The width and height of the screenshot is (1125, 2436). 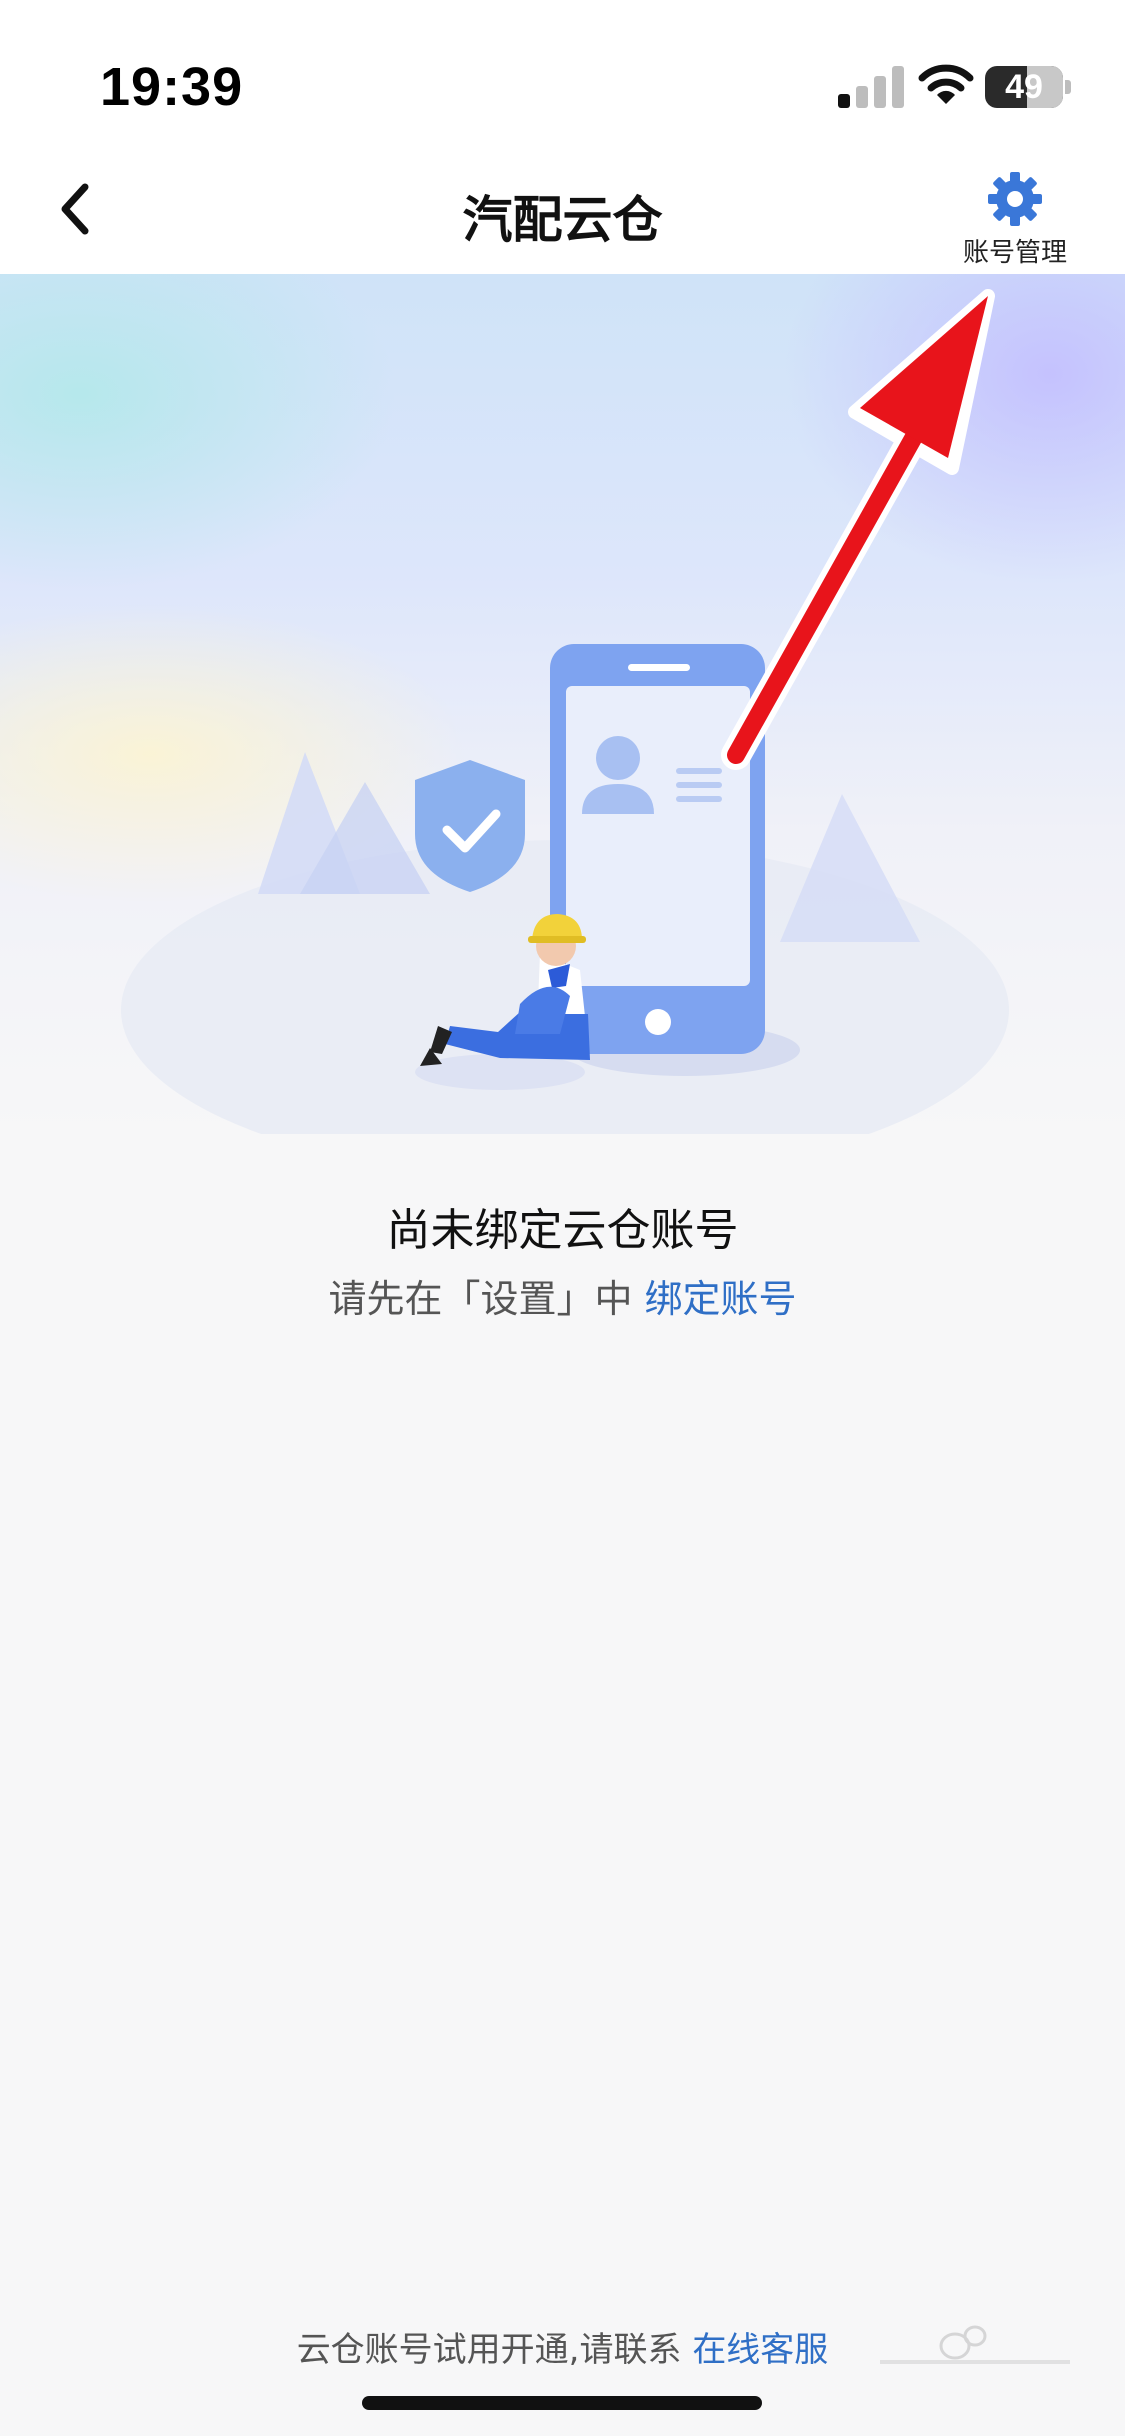 I want to click on battery-icon: 49, so click(x=1024, y=87).